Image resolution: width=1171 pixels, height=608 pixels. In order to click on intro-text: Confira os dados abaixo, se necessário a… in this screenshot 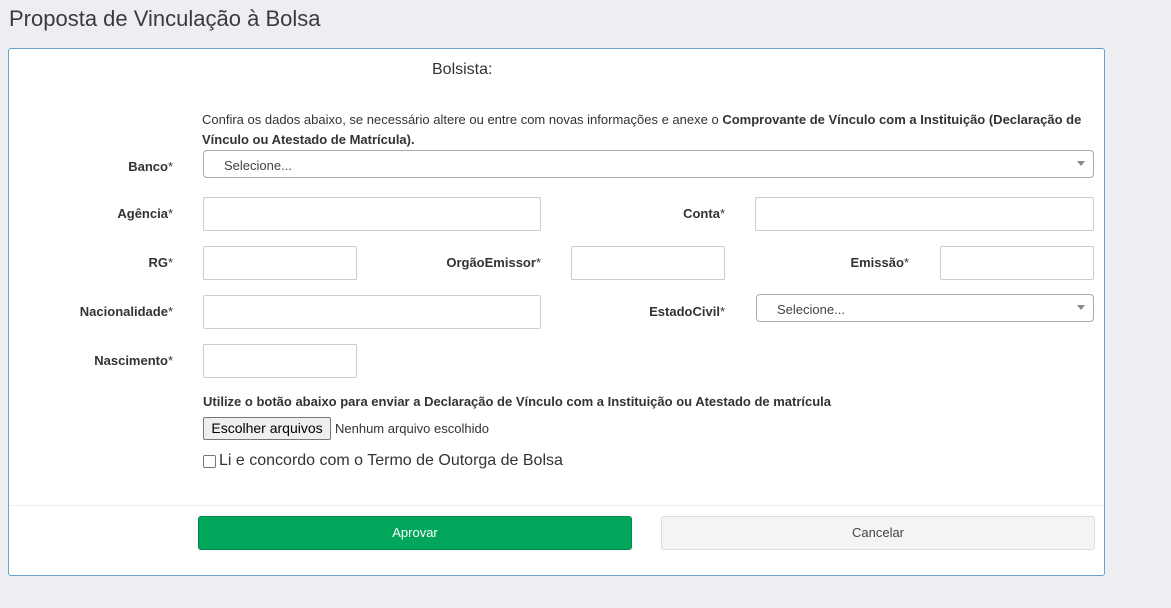, I will do `click(642, 130)`.